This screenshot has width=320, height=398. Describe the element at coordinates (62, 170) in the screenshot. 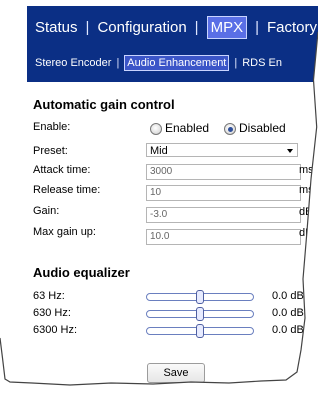

I see `attack-time-label: Attack time:` at that location.